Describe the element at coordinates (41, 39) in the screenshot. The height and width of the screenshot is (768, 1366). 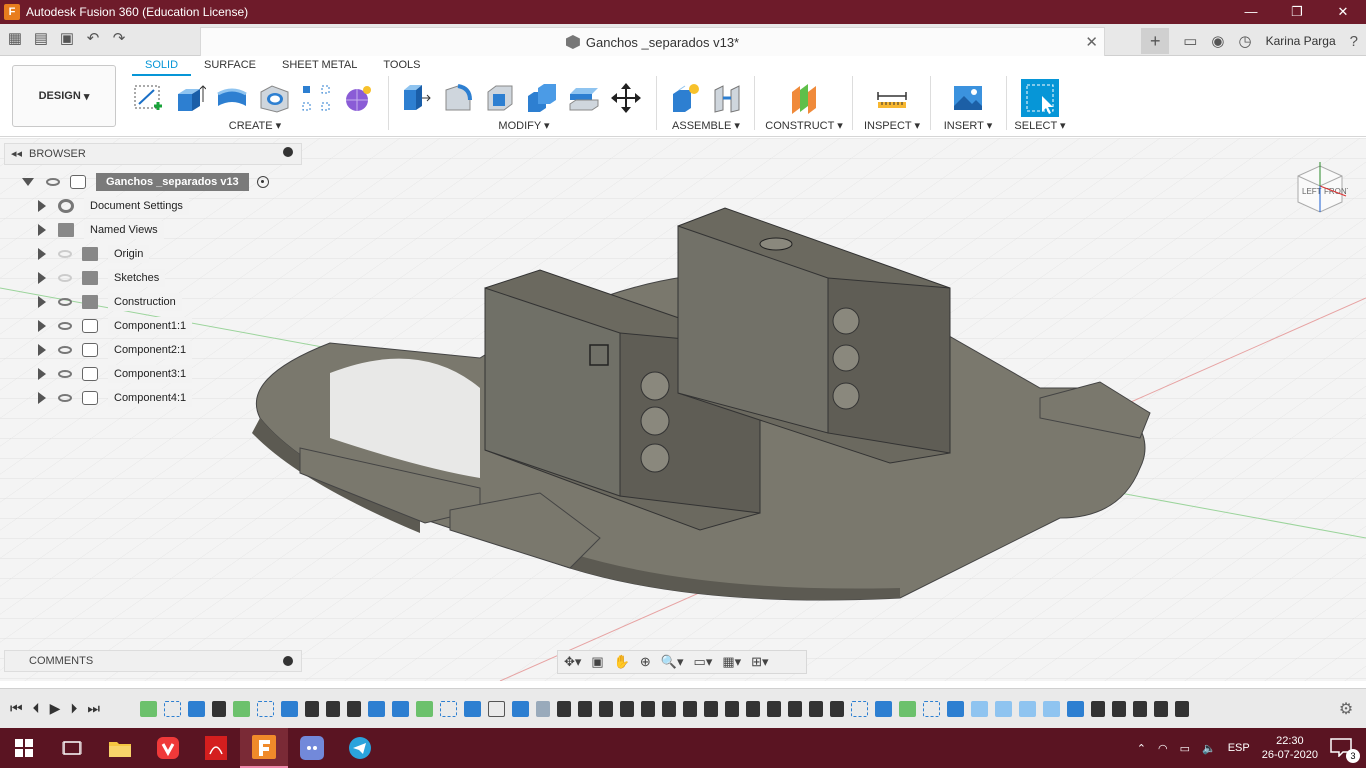
I see `file-icon: ▤` at that location.